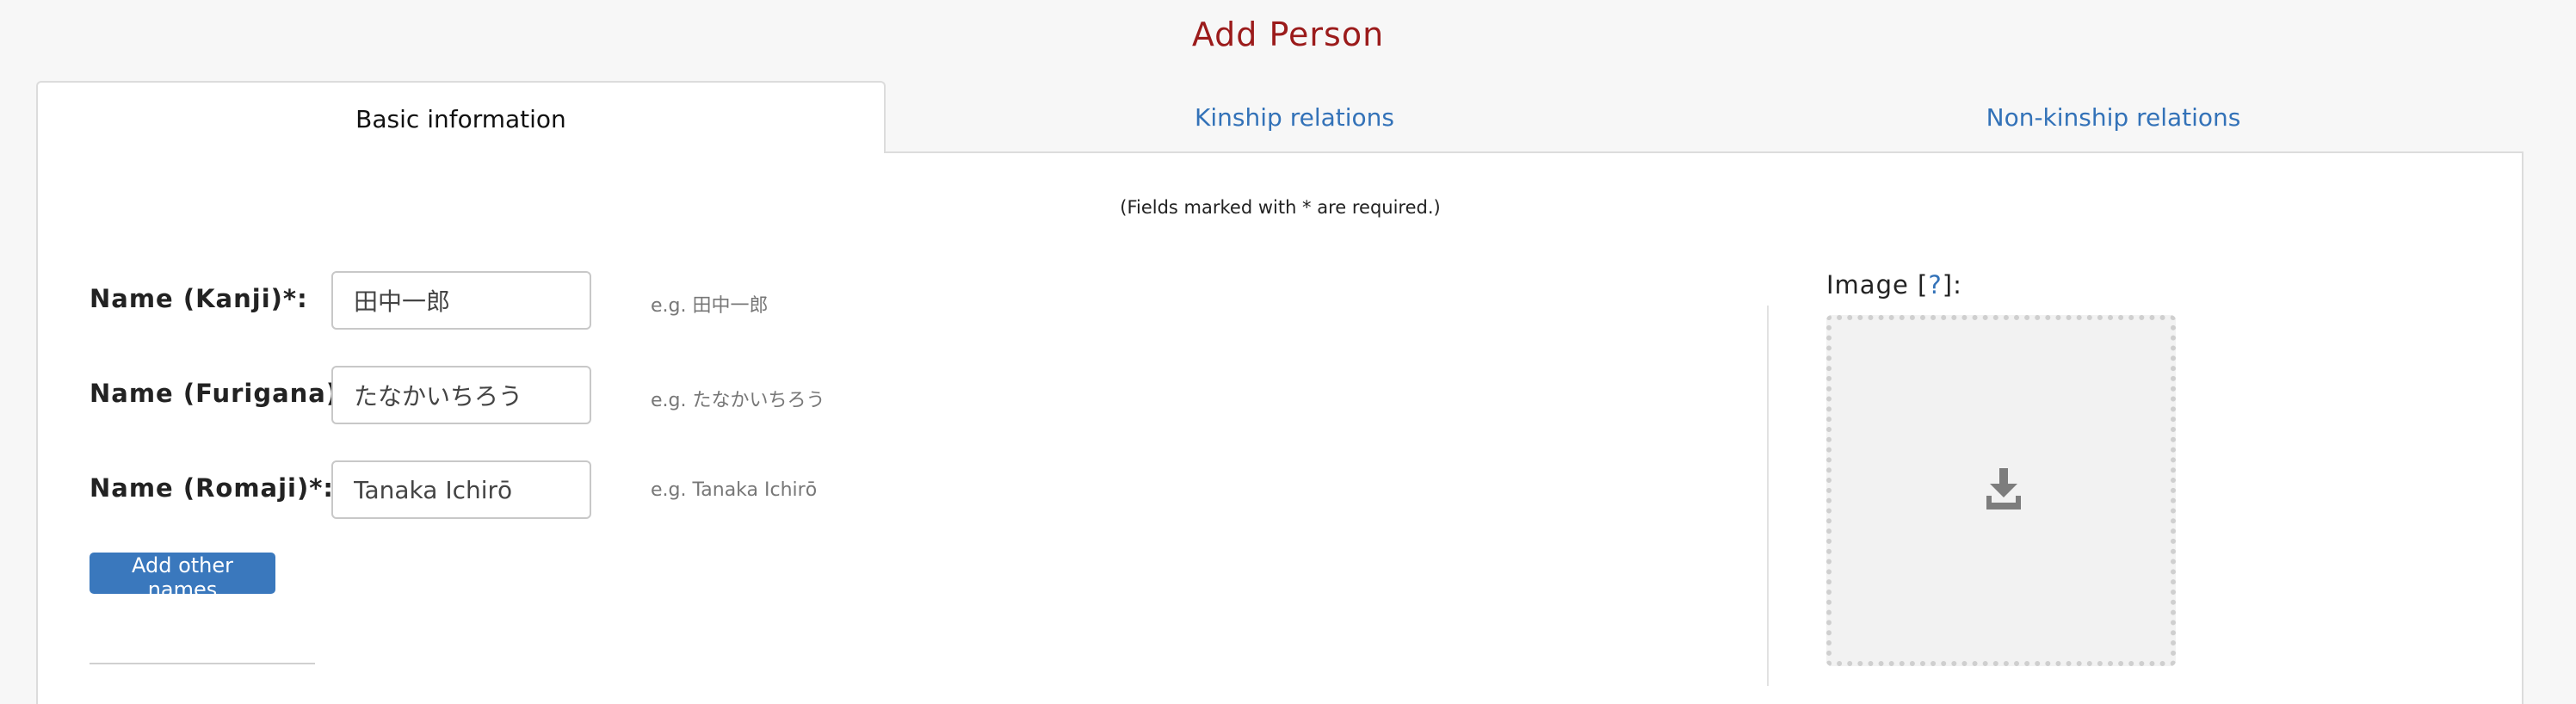  I want to click on name-furigana-label: Name (Furigana)*:, so click(226, 393).